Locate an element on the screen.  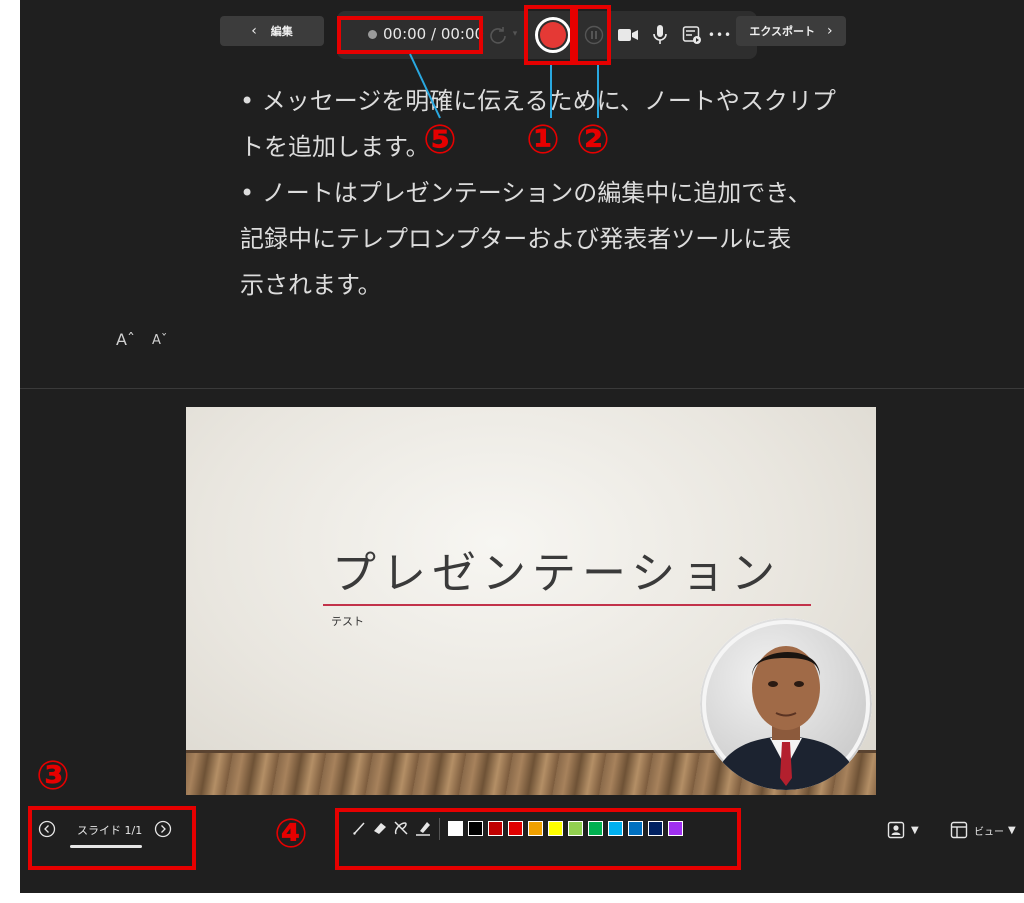
annotation-badge-4: ④ is located at coordinates (291, 834).